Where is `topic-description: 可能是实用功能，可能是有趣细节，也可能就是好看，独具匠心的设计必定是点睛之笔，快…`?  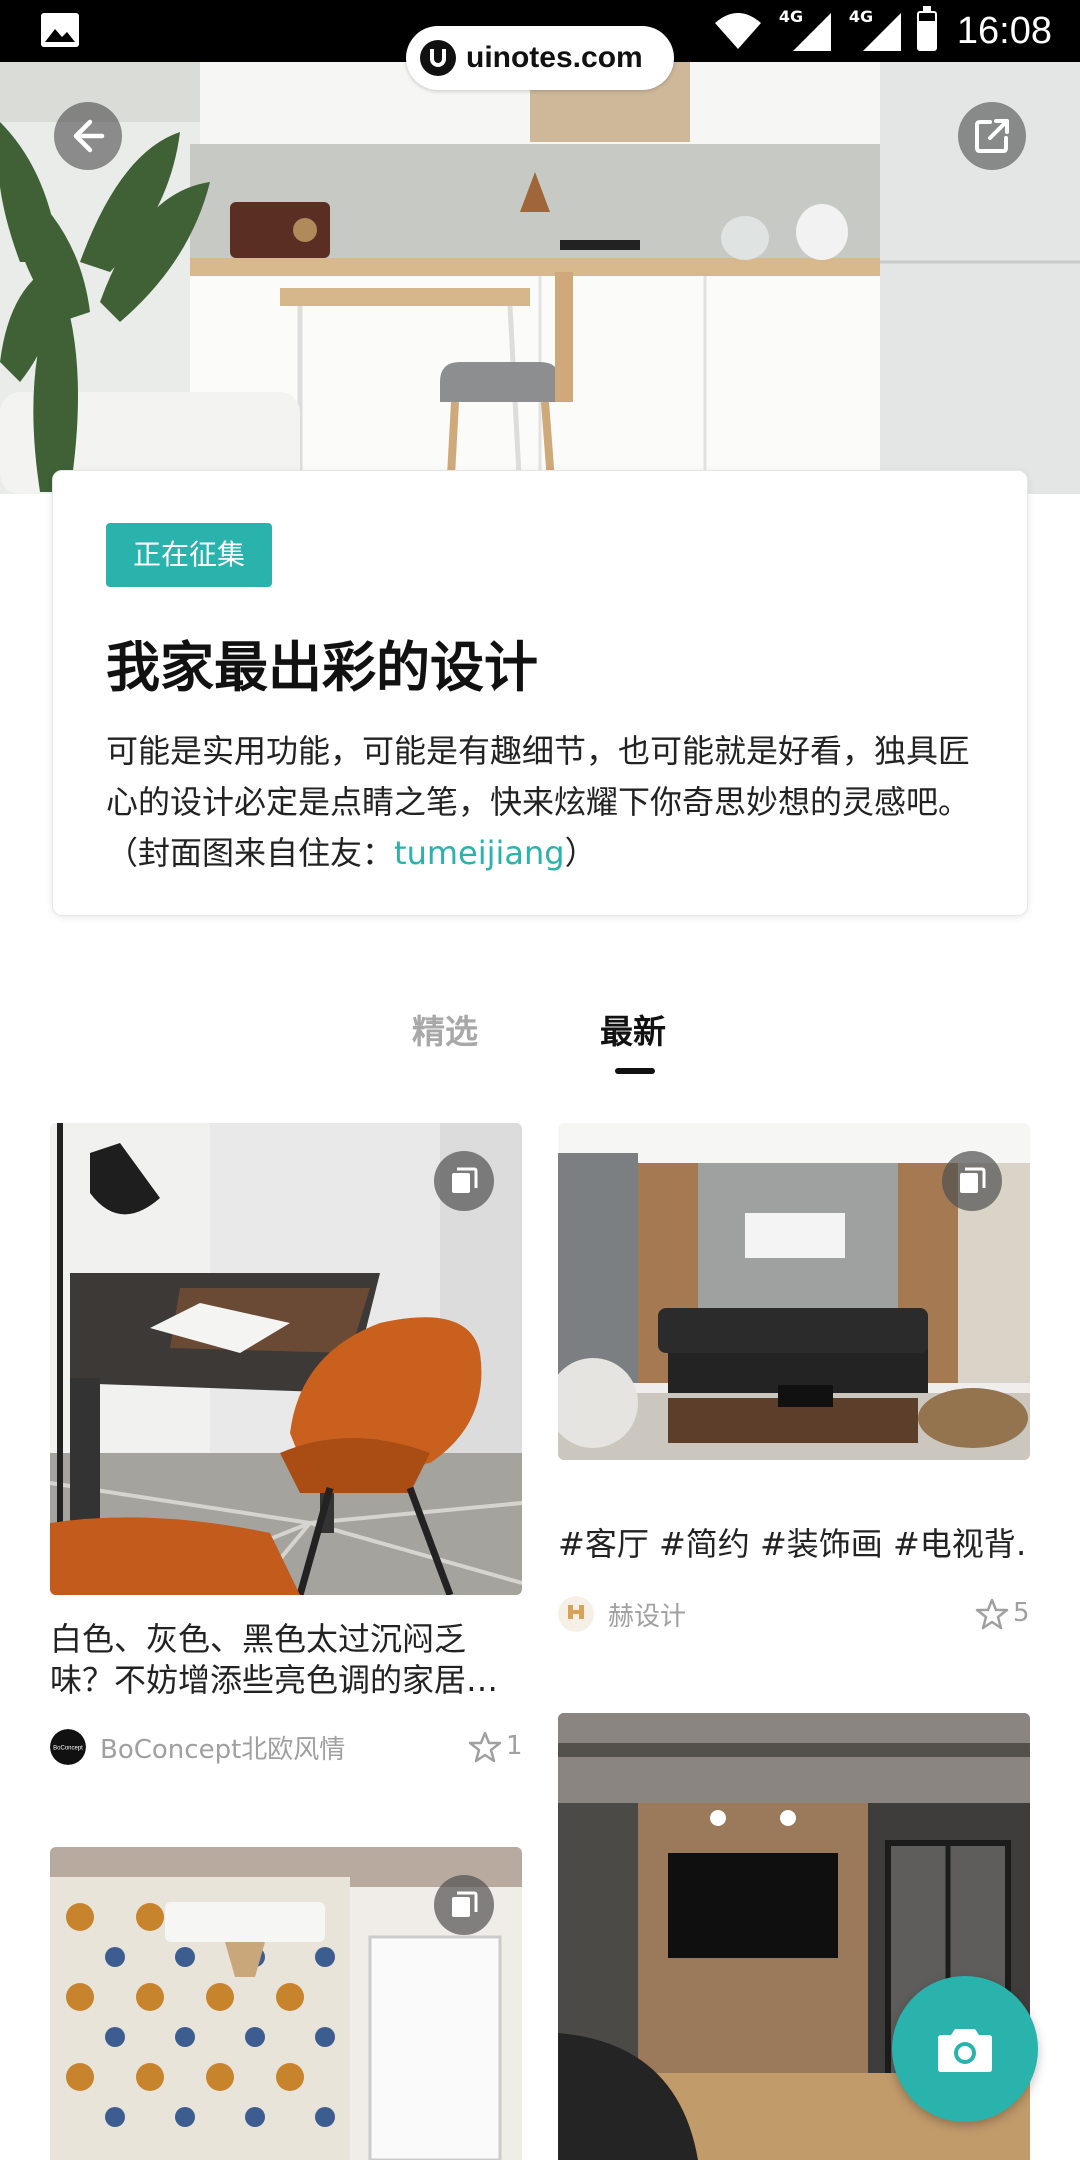 topic-description: 可能是实用功能，可能是有趣细节，也可能就是好看，独具匠心的设计必定是点睛之笔，快… is located at coordinates (541, 802).